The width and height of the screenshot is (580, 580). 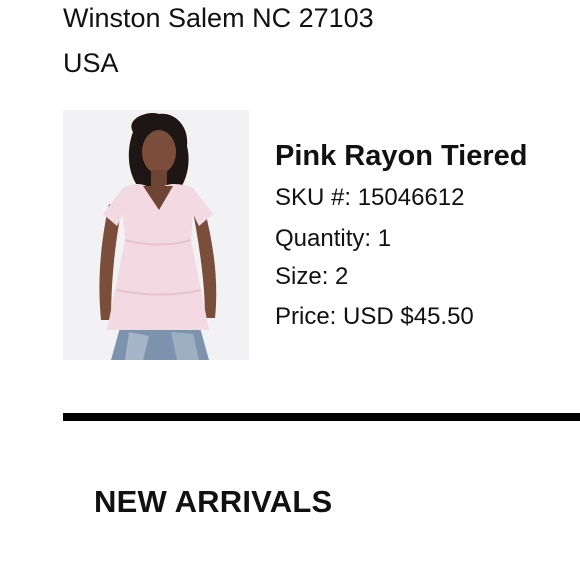 I want to click on product-photo-illustration, so click(x=156, y=235).